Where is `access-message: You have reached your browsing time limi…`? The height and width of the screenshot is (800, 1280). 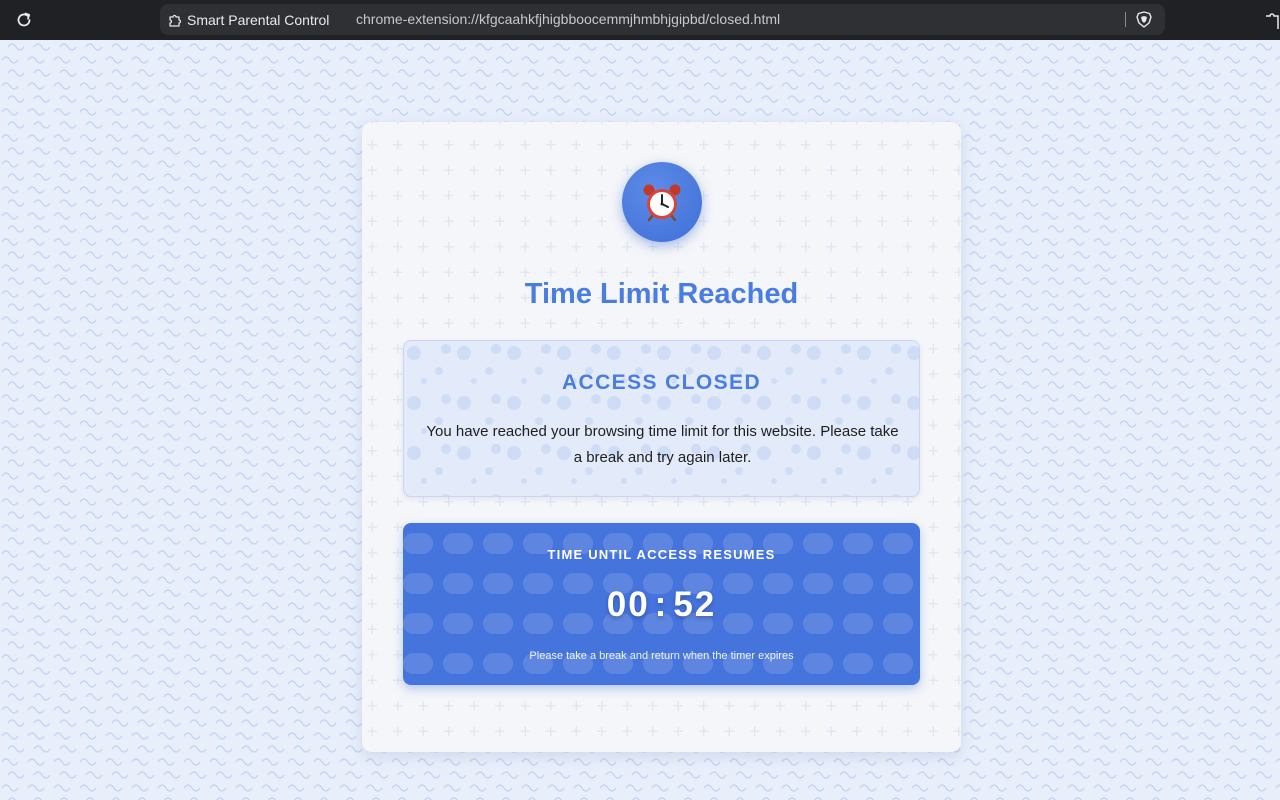 access-message: You have reached your browsing time limi… is located at coordinates (662, 444).